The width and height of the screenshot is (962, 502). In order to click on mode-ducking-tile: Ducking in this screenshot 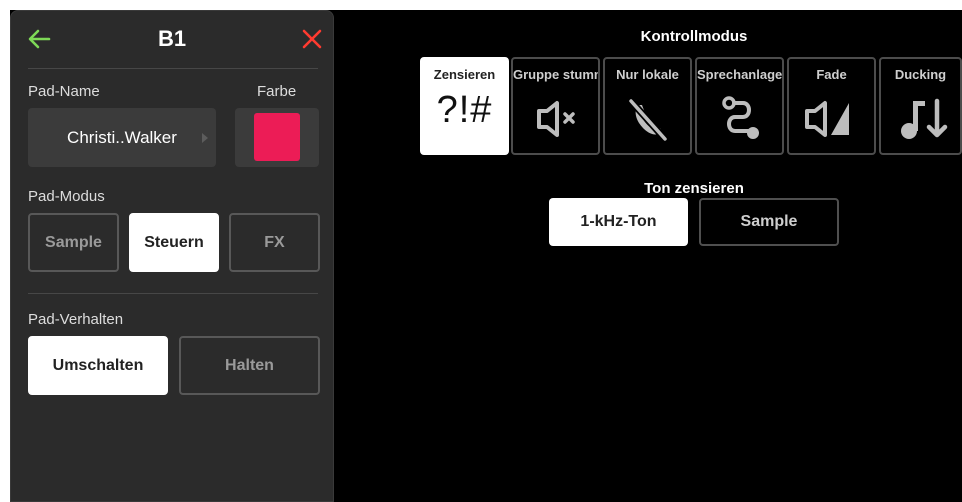, I will do `click(920, 106)`.